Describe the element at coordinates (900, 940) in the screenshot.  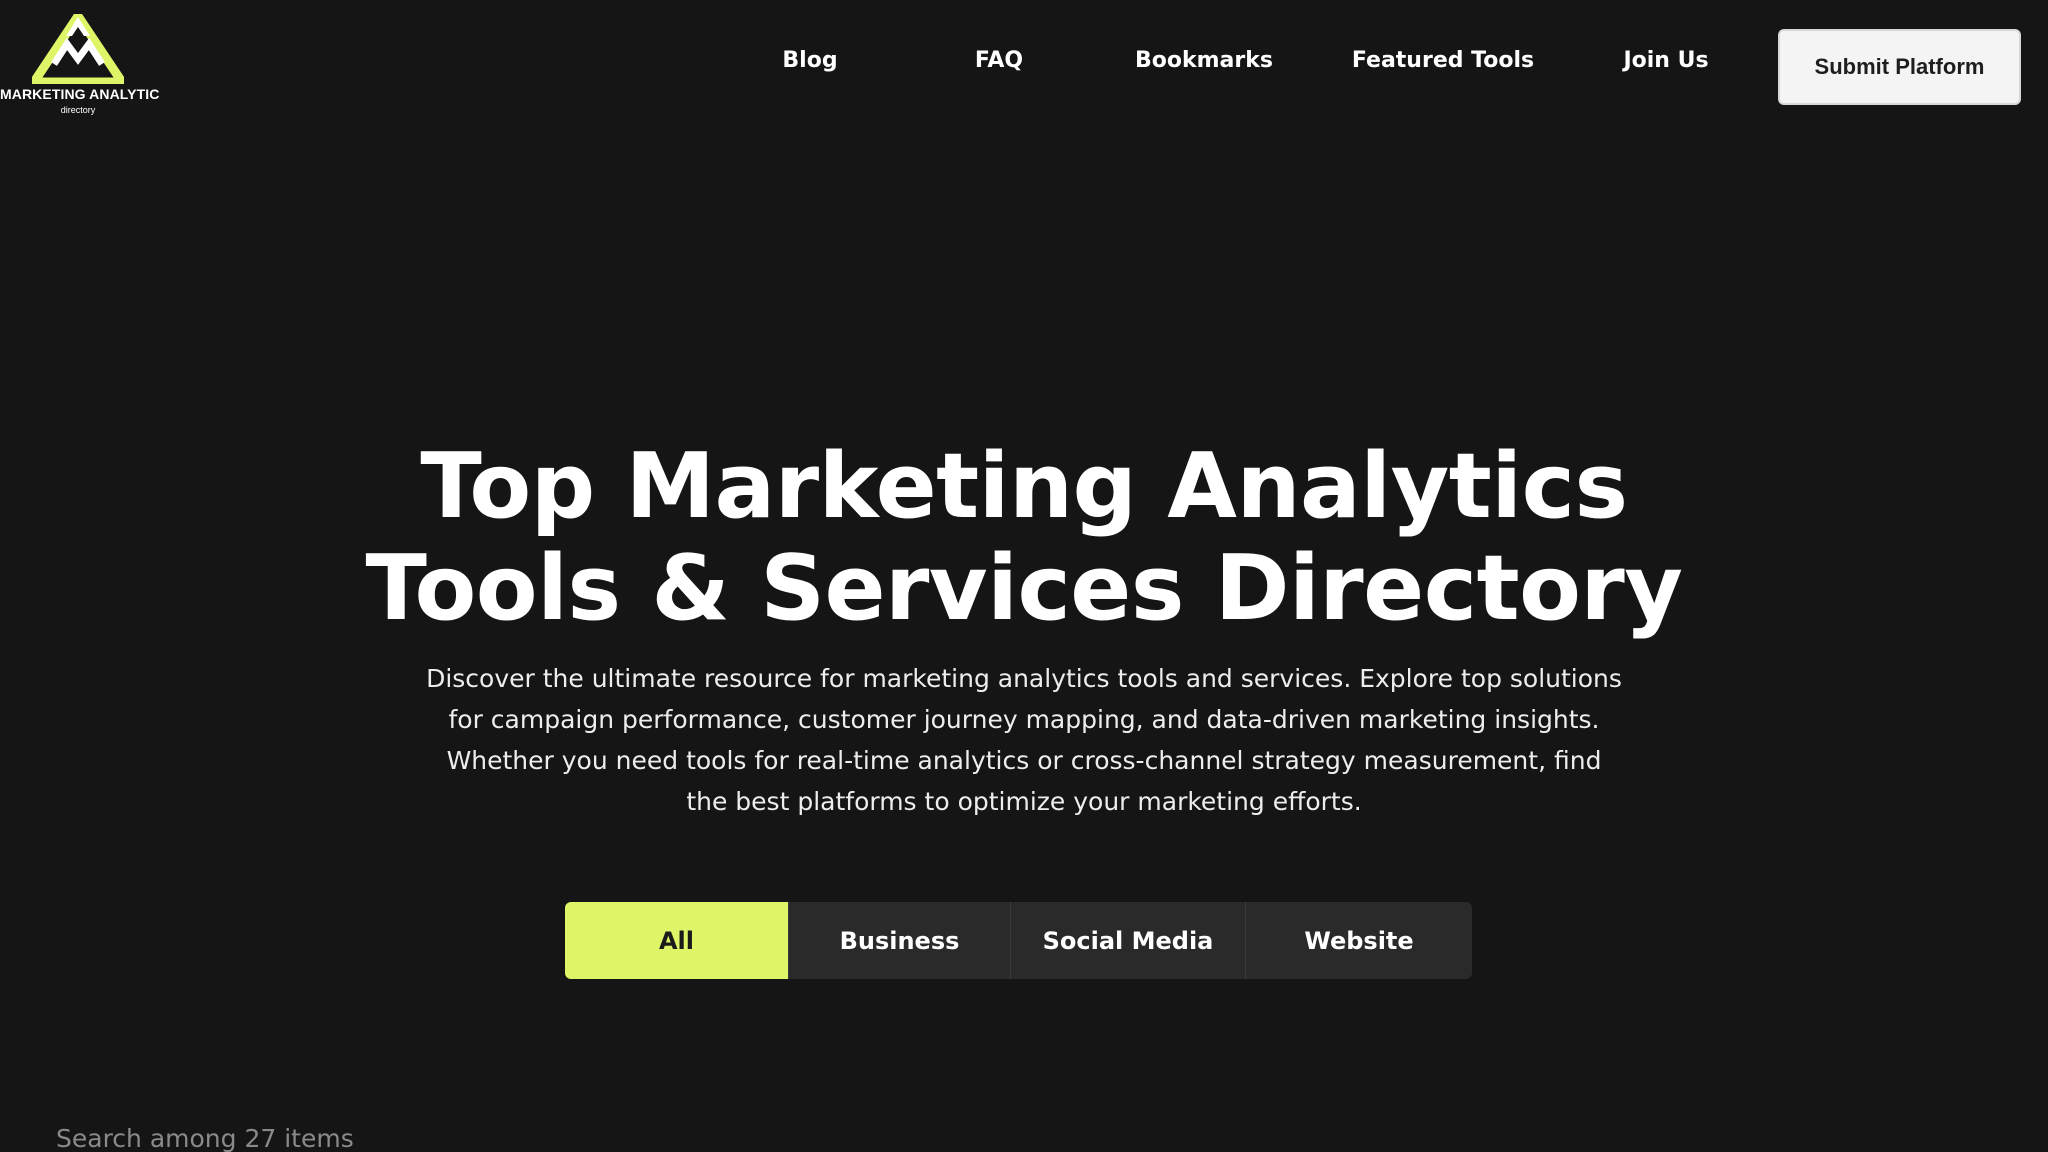
I see `tab-business: Business` at that location.